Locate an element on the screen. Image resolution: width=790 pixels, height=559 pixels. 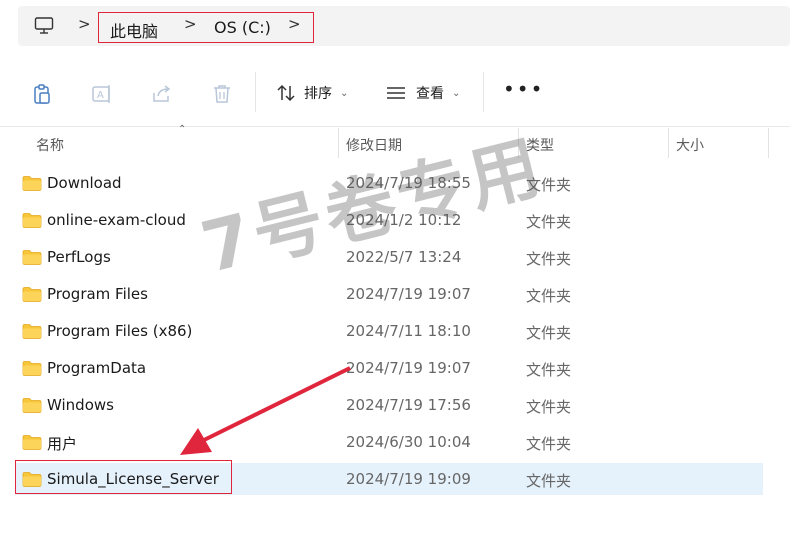
rename-icon: A is located at coordinates (102, 94).